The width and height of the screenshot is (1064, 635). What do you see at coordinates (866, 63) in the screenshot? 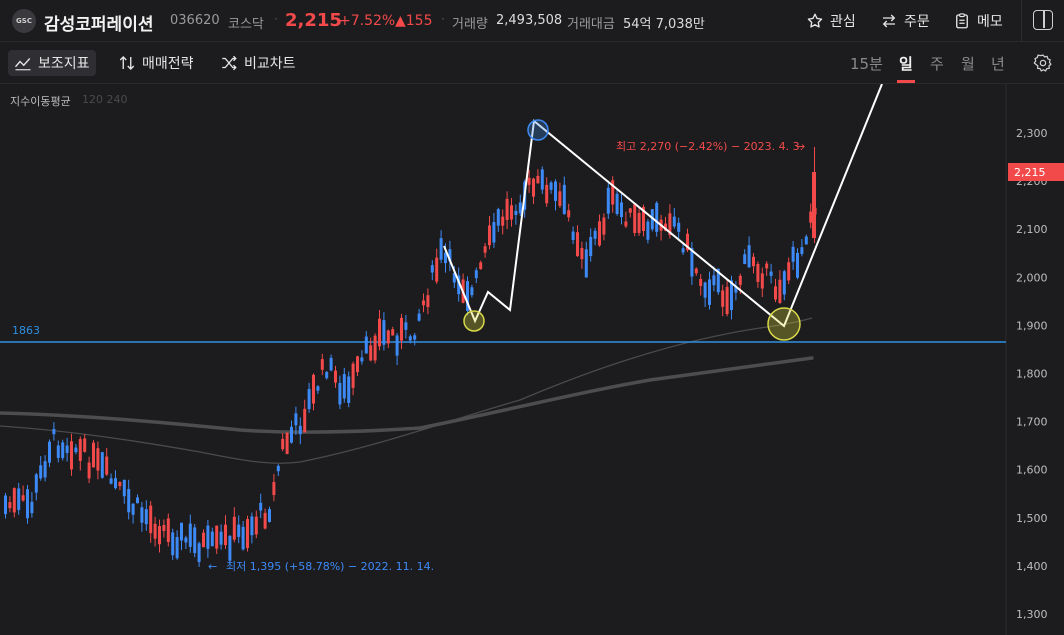
I see `period-15min: 15분` at bounding box center [866, 63].